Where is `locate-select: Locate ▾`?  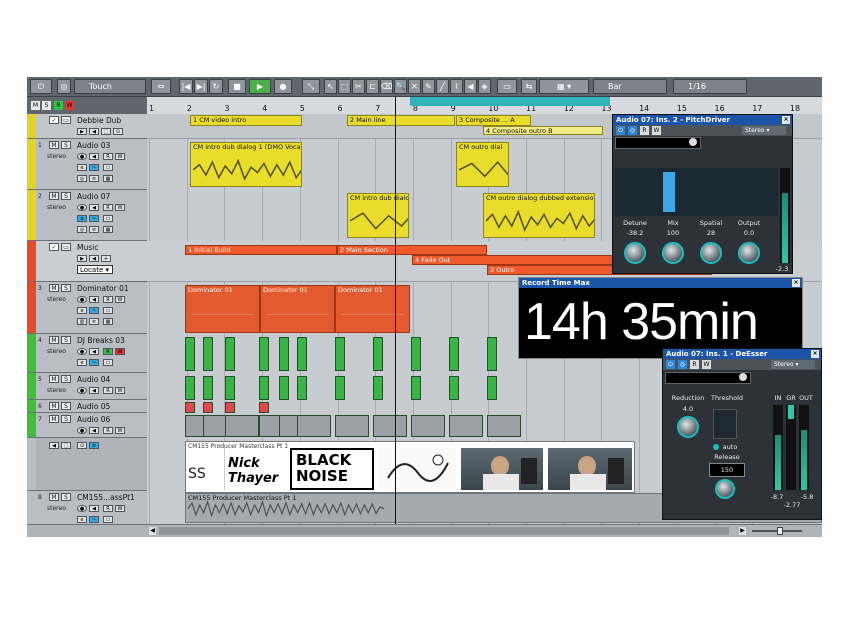
locate-select: Locate ▾ is located at coordinates (95, 269).